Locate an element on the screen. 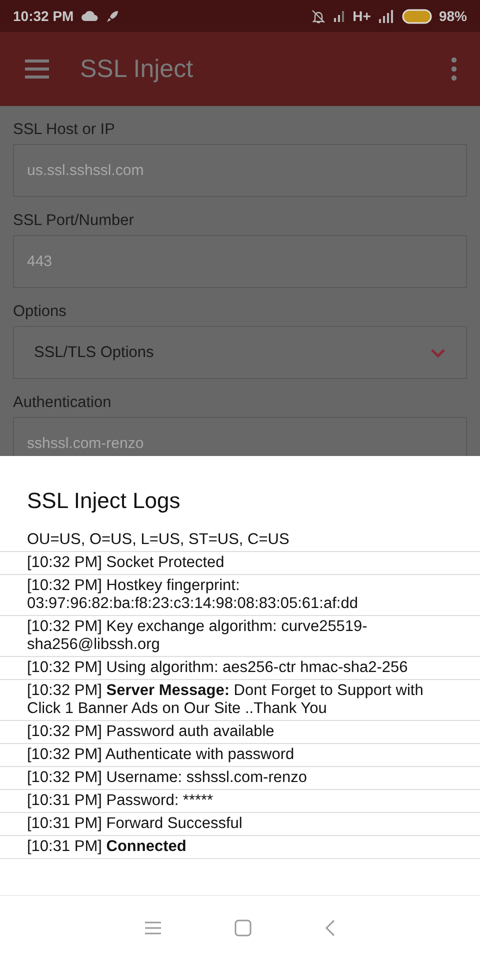  field-label: Options is located at coordinates (39, 312).